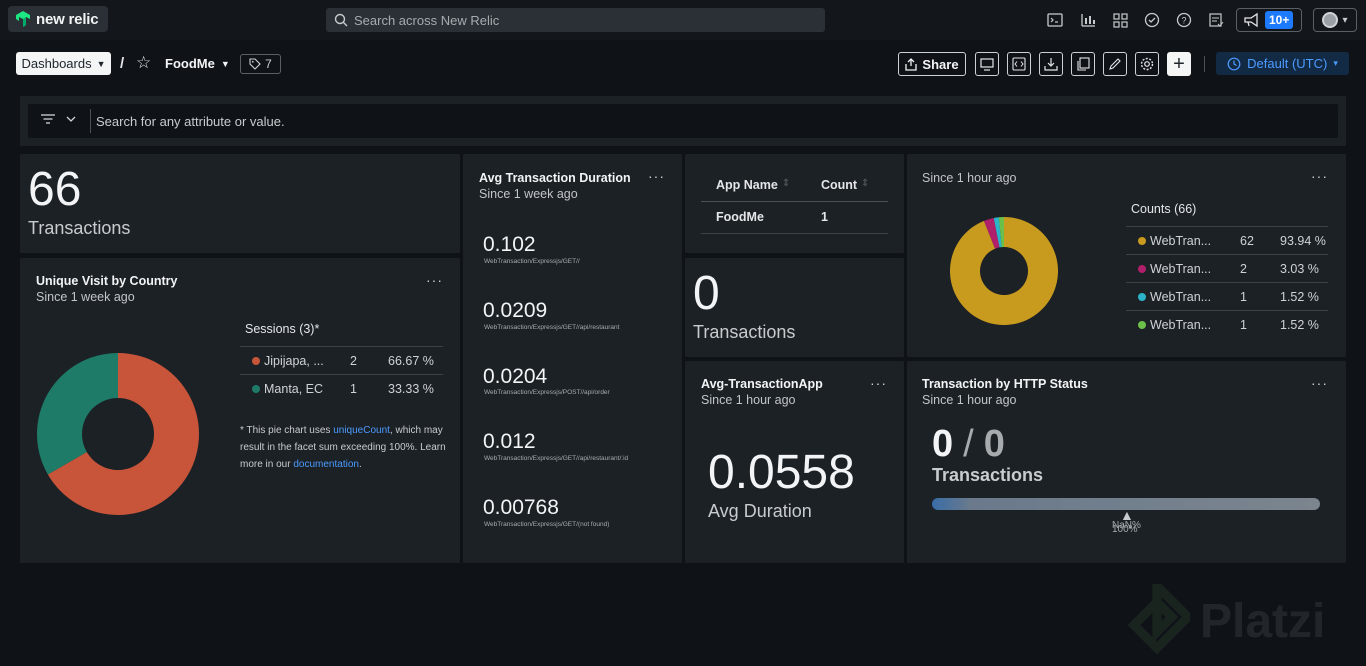 This screenshot has height=666, width=1366. I want to click on widget-title: Transaction by HTTP Status, so click(1005, 384).